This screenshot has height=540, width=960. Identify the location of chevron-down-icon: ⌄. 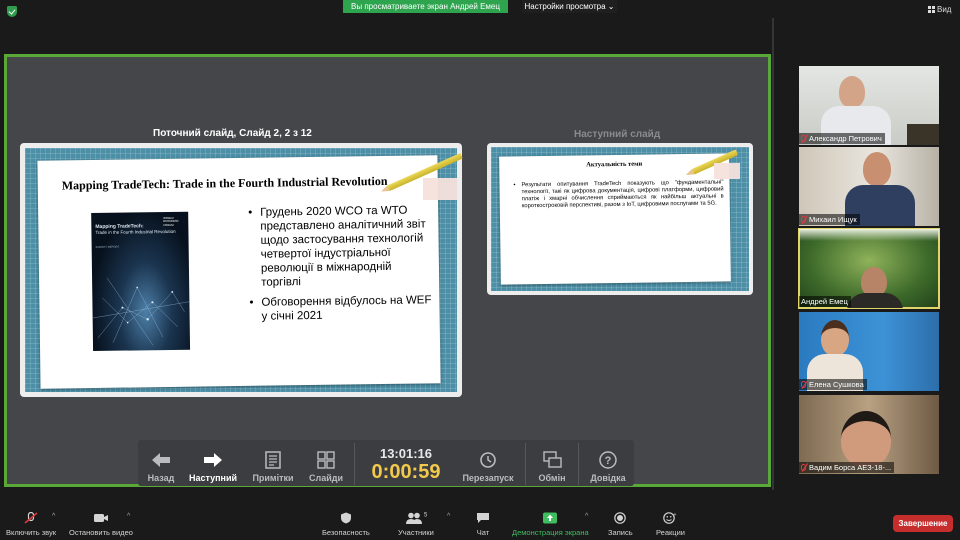
(611, 6).